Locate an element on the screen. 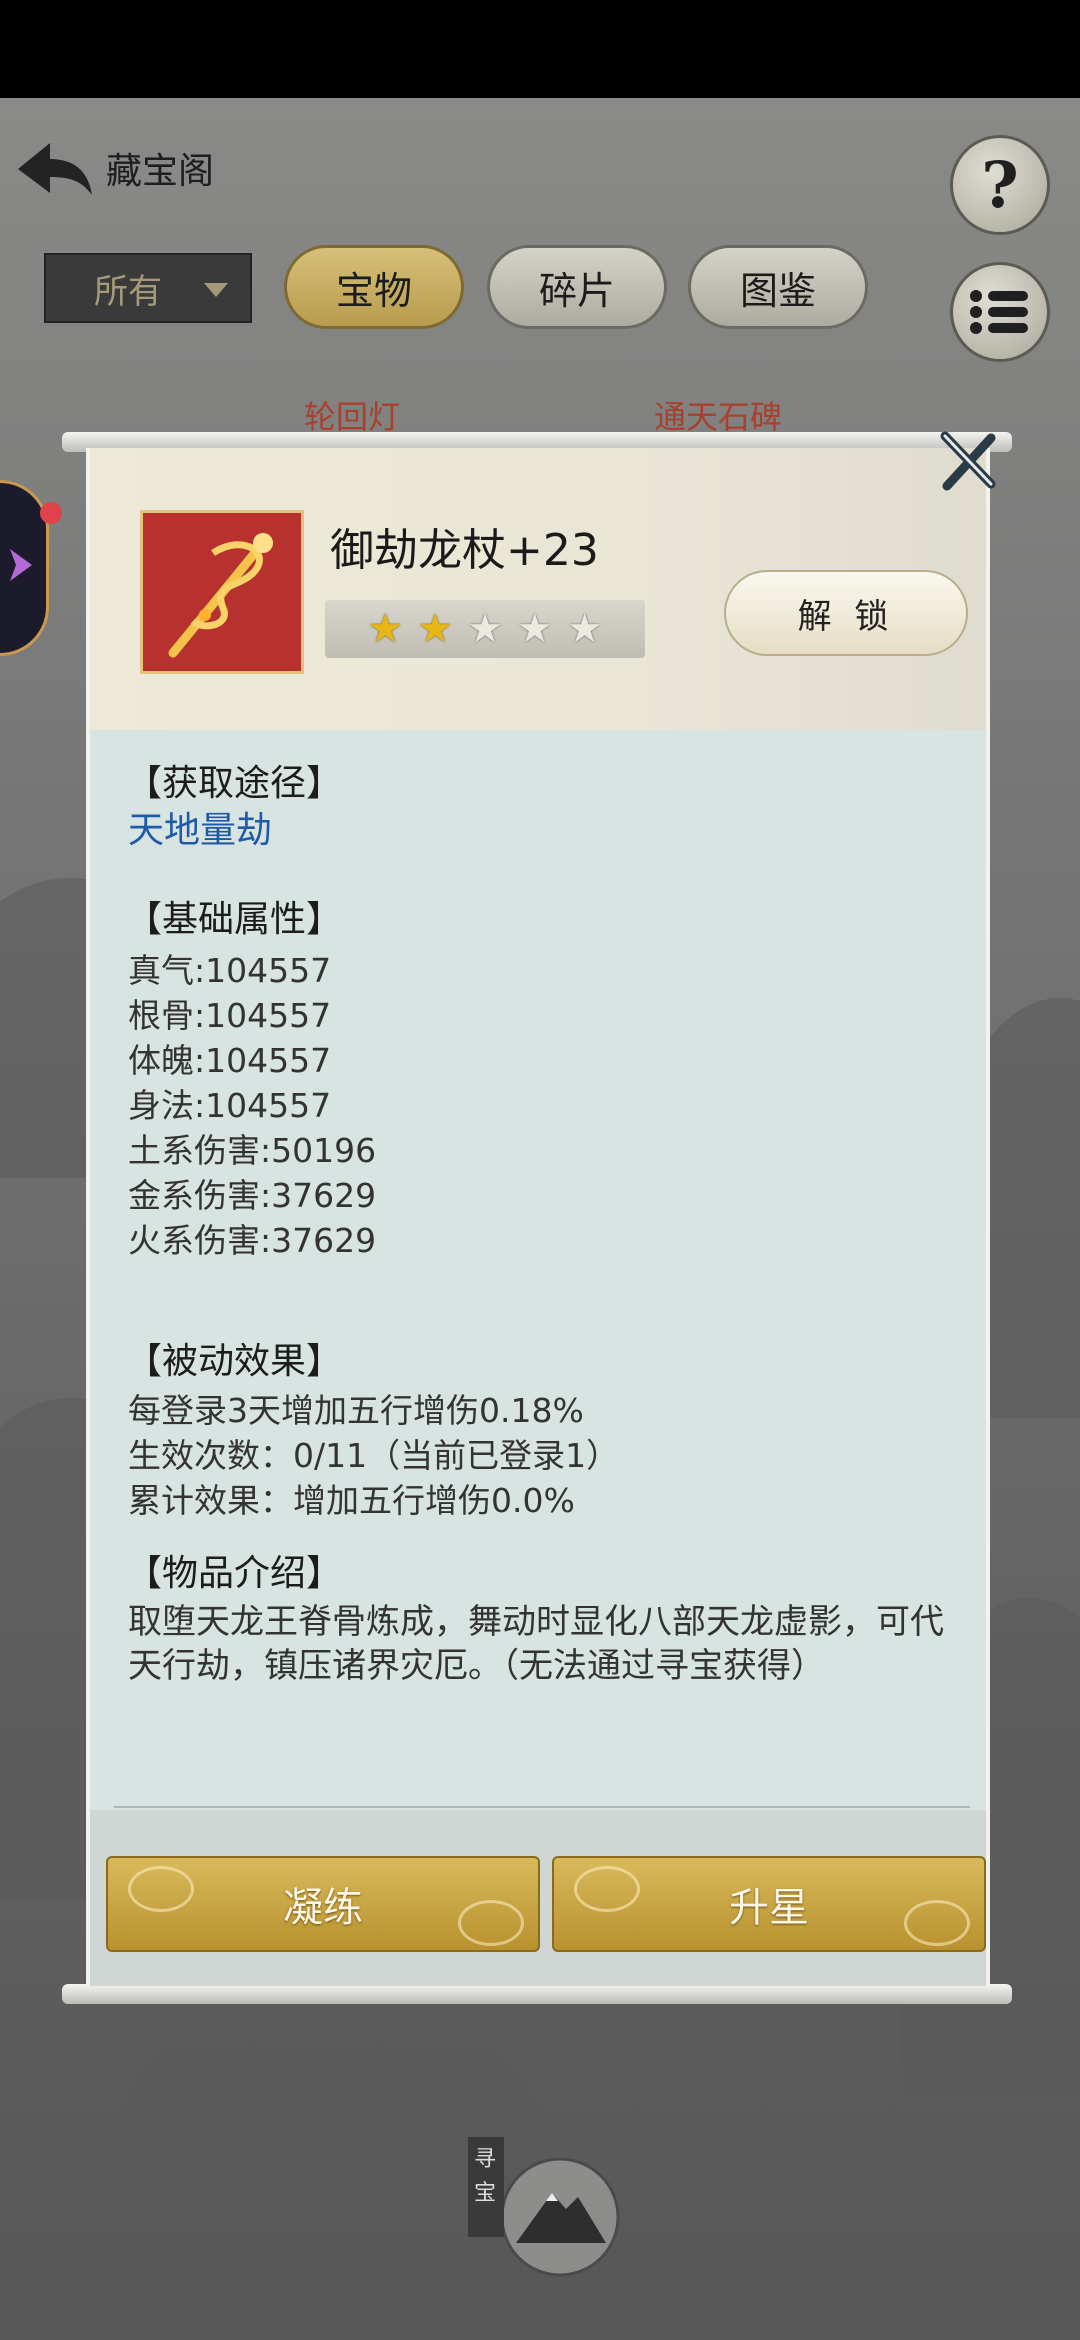 This screenshot has height=2340, width=1080. attribute-line: 真气:104557 is located at coordinates (230, 970).